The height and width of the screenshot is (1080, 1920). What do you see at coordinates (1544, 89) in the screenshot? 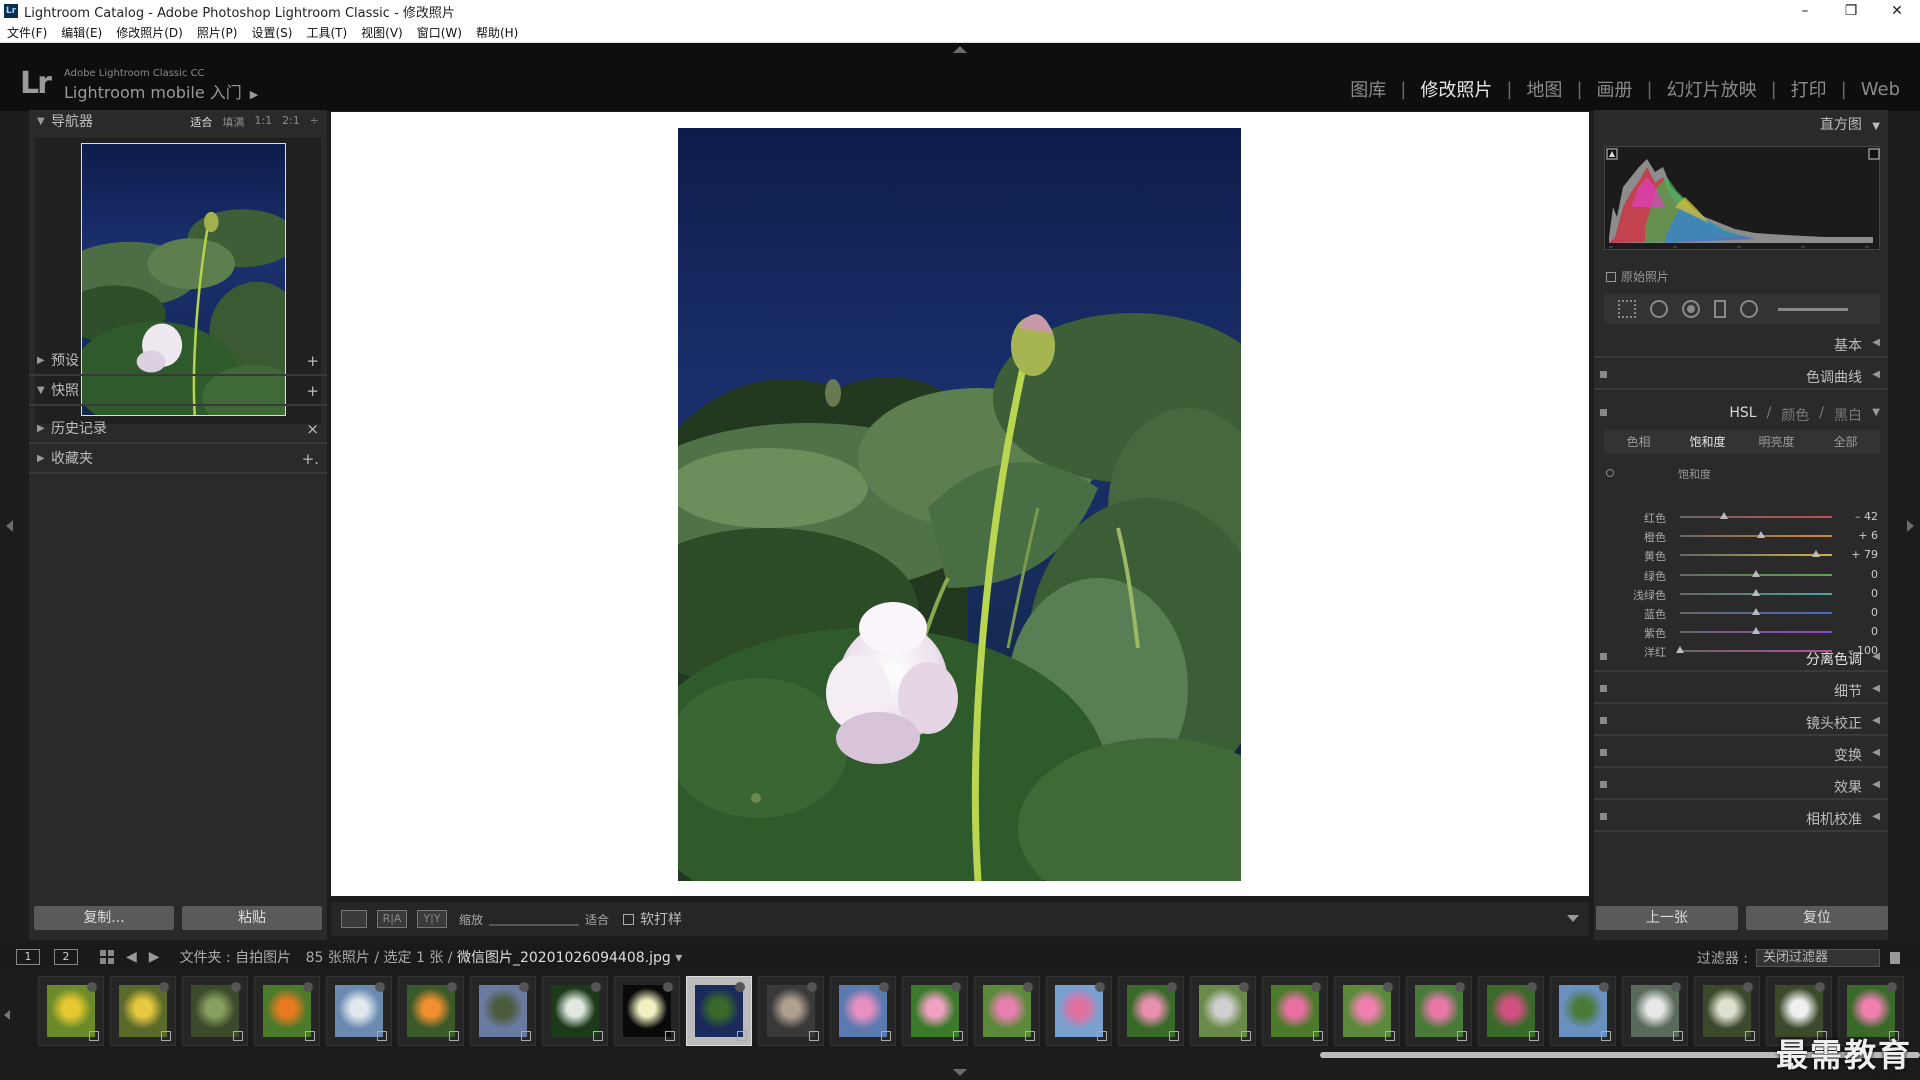
I see `module-map: 地图` at bounding box center [1544, 89].